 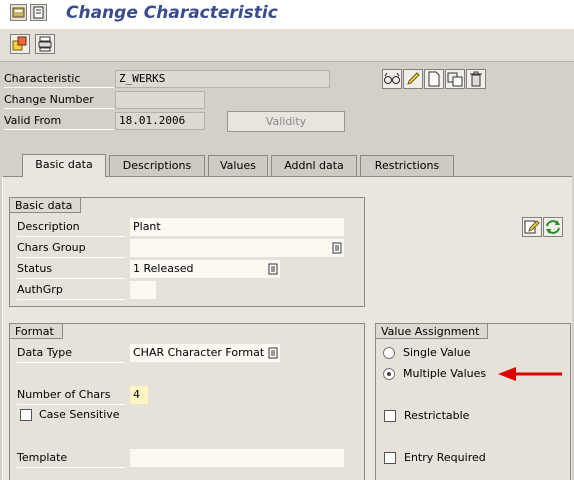 What do you see at coordinates (38, 12) in the screenshot?
I see `system-menu-icon` at bounding box center [38, 12].